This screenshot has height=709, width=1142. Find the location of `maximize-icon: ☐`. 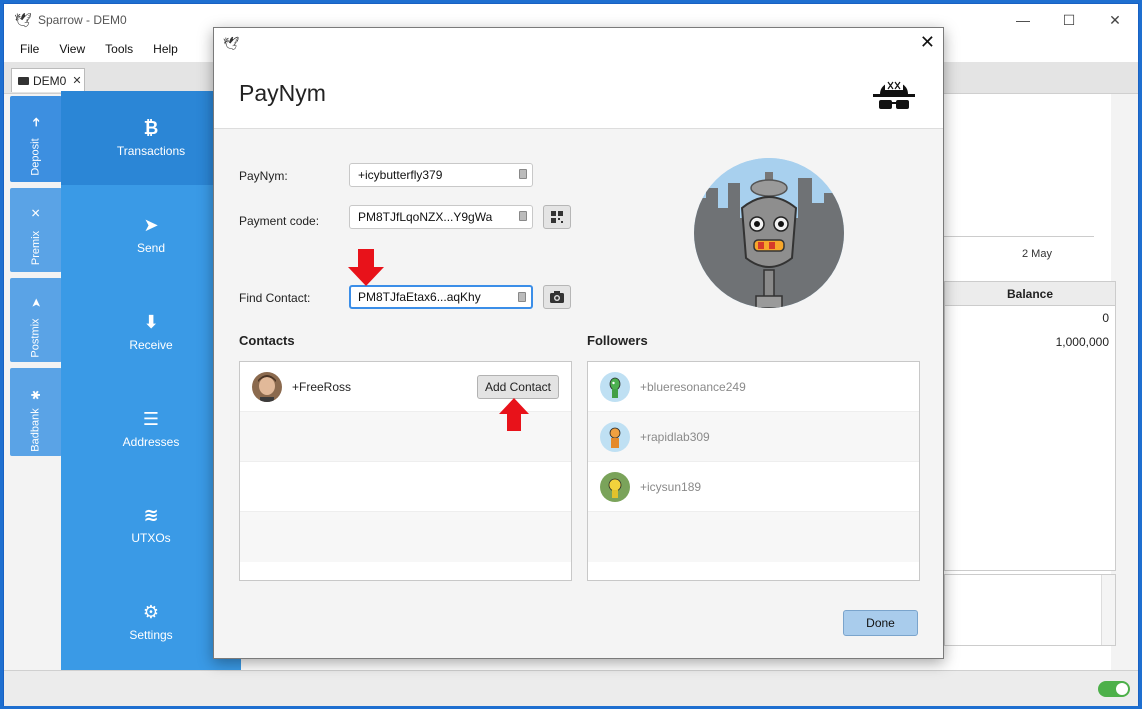

maximize-icon: ☐ is located at coordinates (1069, 20).